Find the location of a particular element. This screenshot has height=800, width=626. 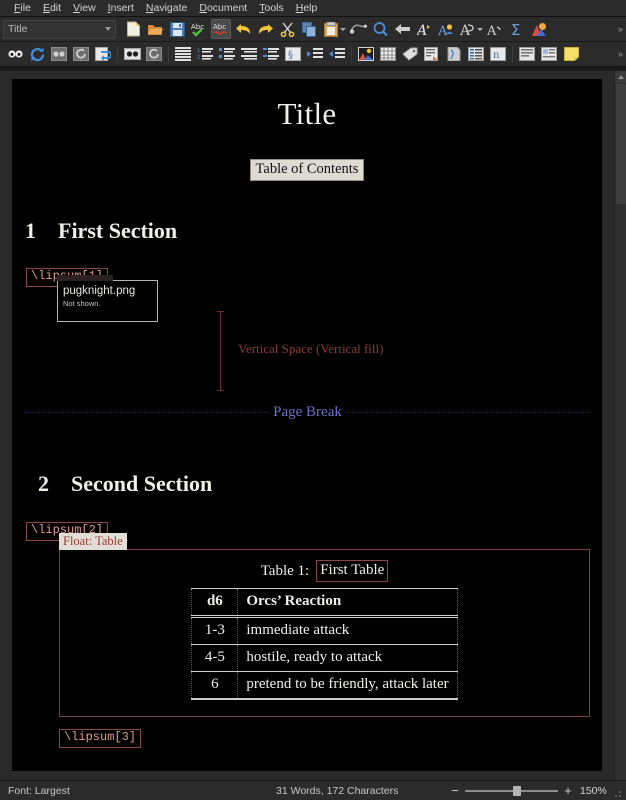

lyx-toolbar: 12 § n » is located at coordinates (313, 54).